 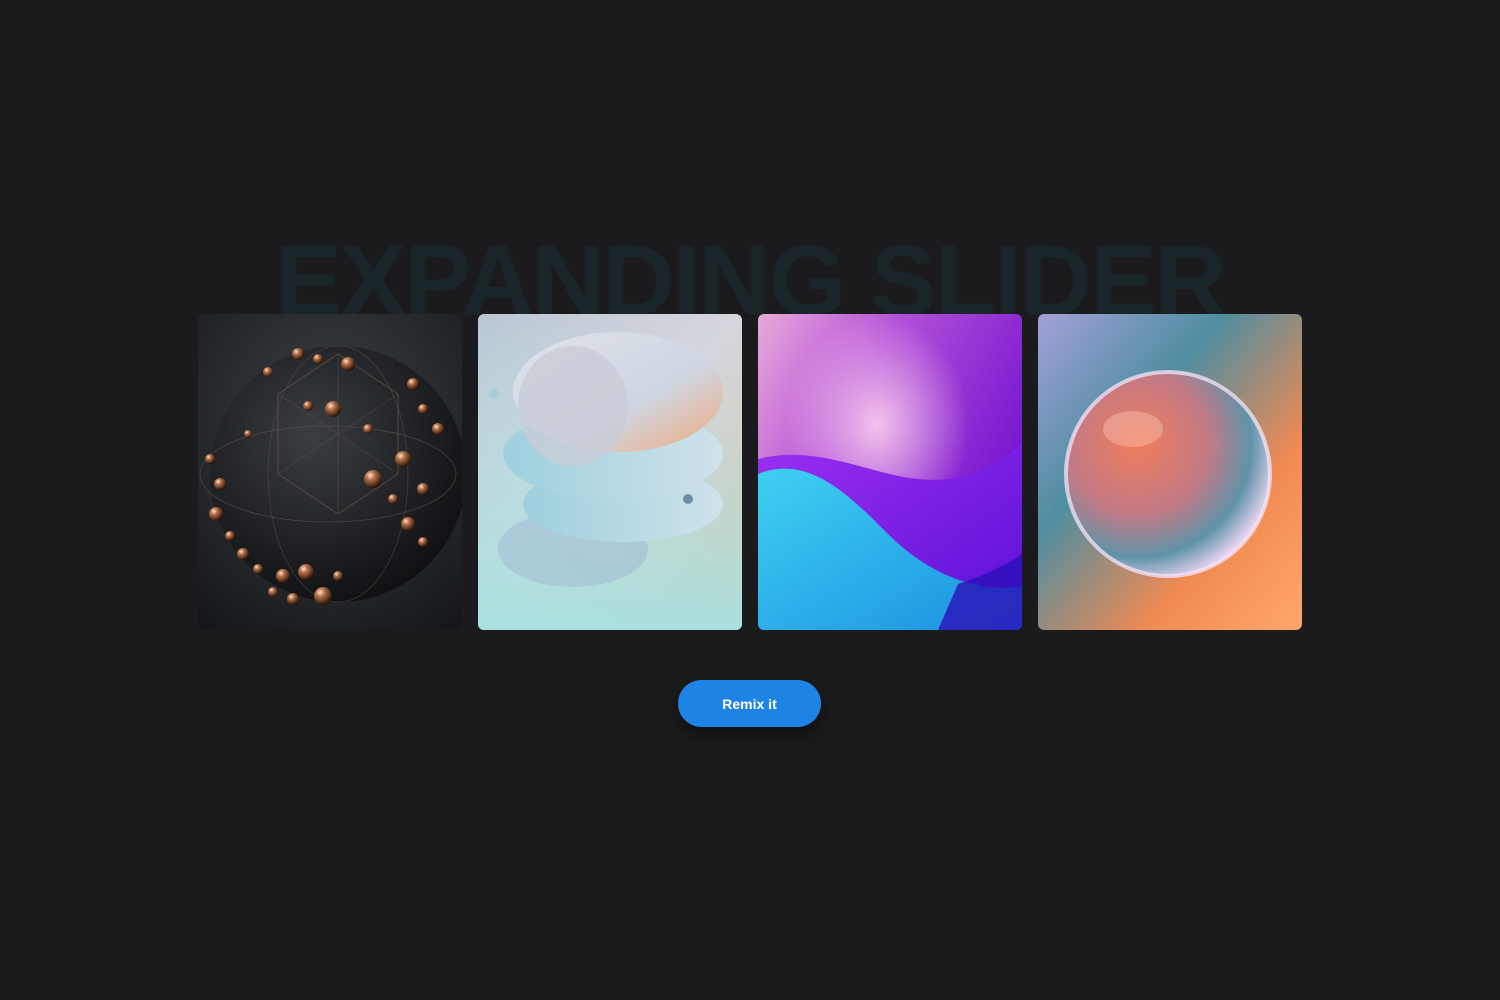 I want to click on remix-button: Remix it, so click(x=749, y=703).